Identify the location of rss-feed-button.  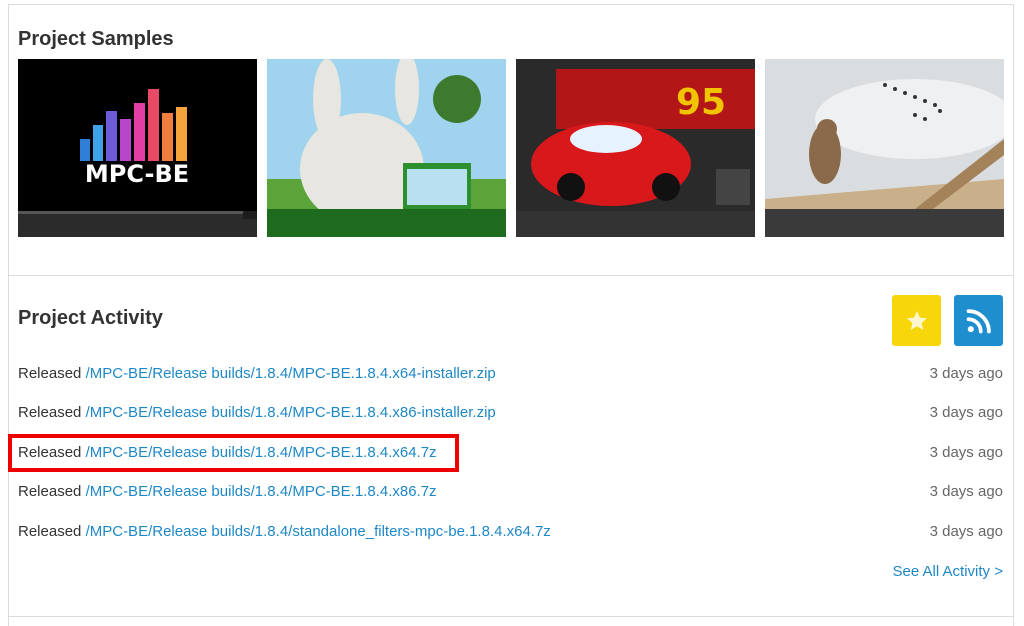
(978, 320).